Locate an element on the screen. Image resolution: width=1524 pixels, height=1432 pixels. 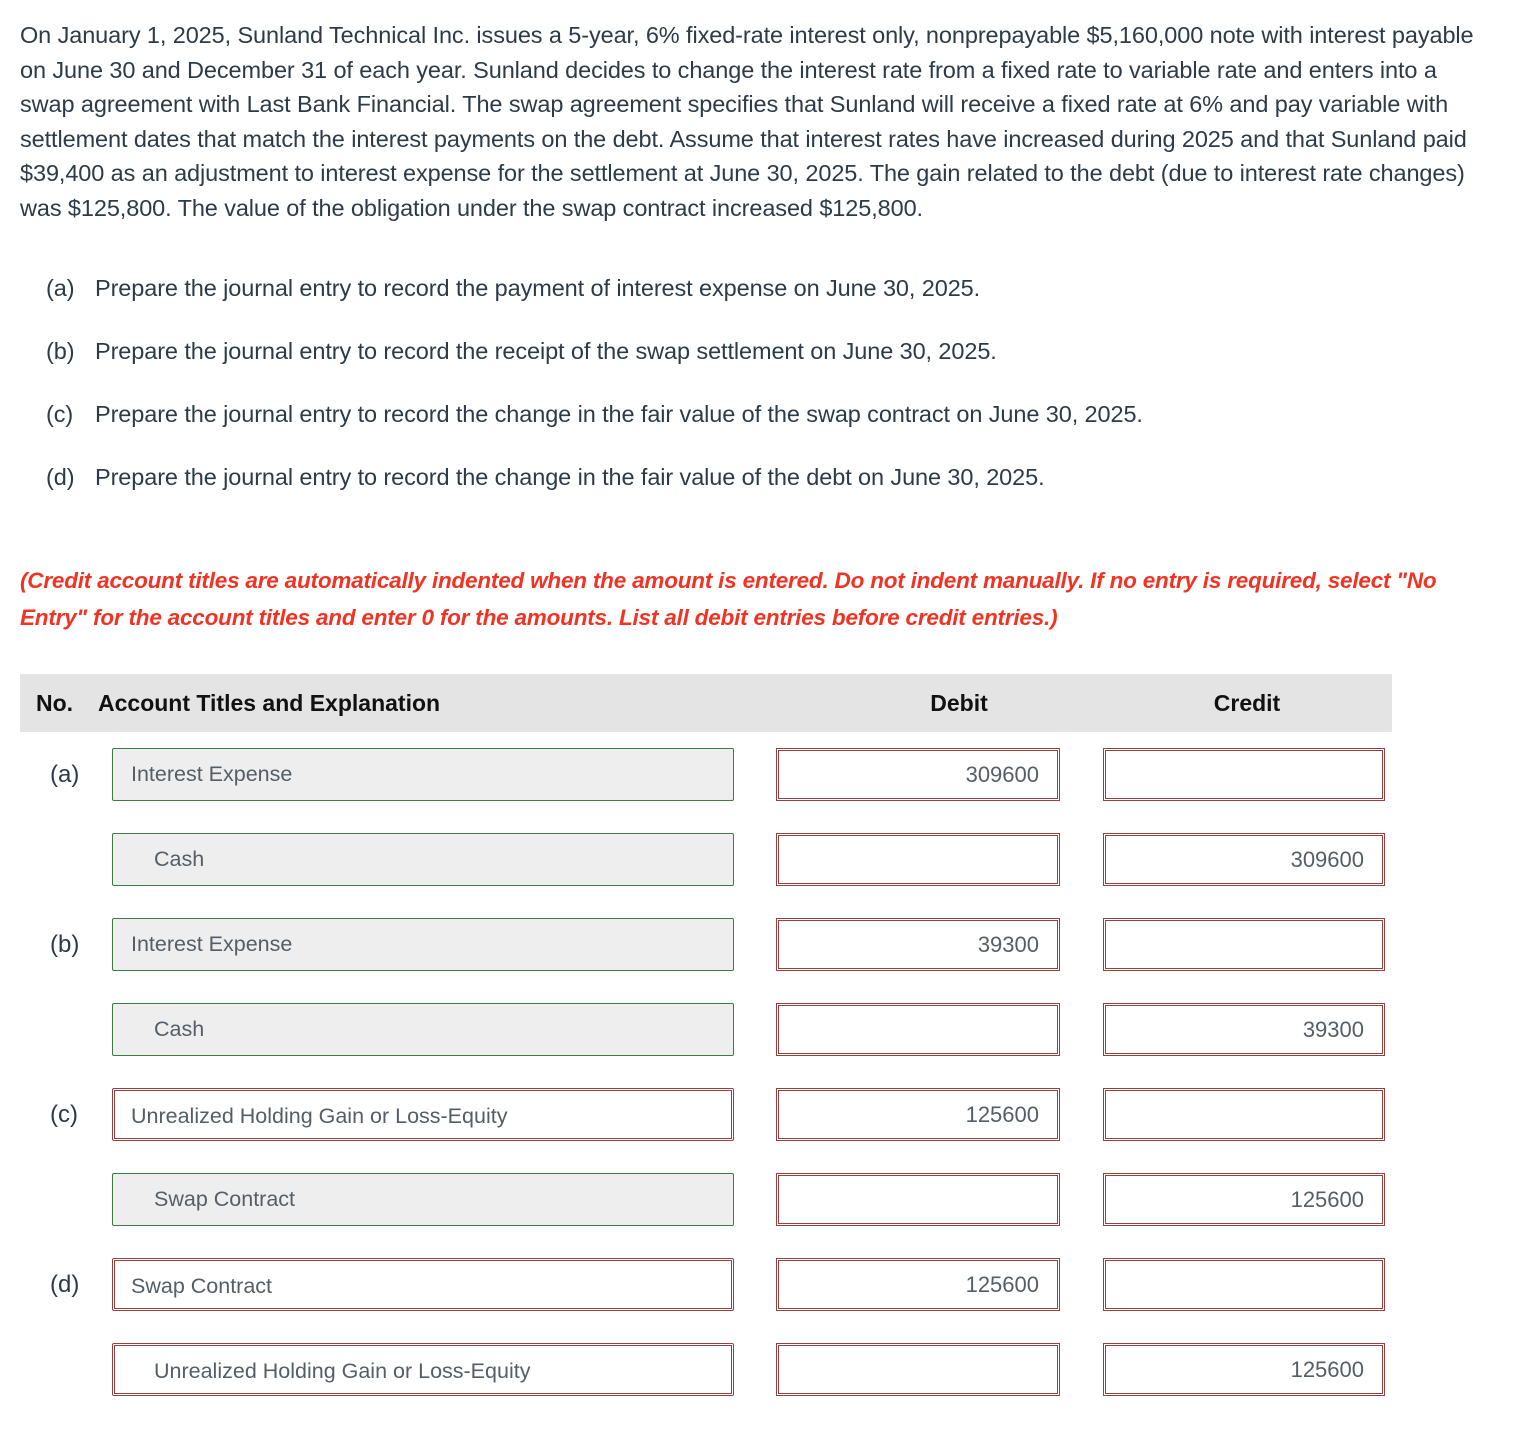
table-row: Cash 39300 is located at coordinates (706, 1029).